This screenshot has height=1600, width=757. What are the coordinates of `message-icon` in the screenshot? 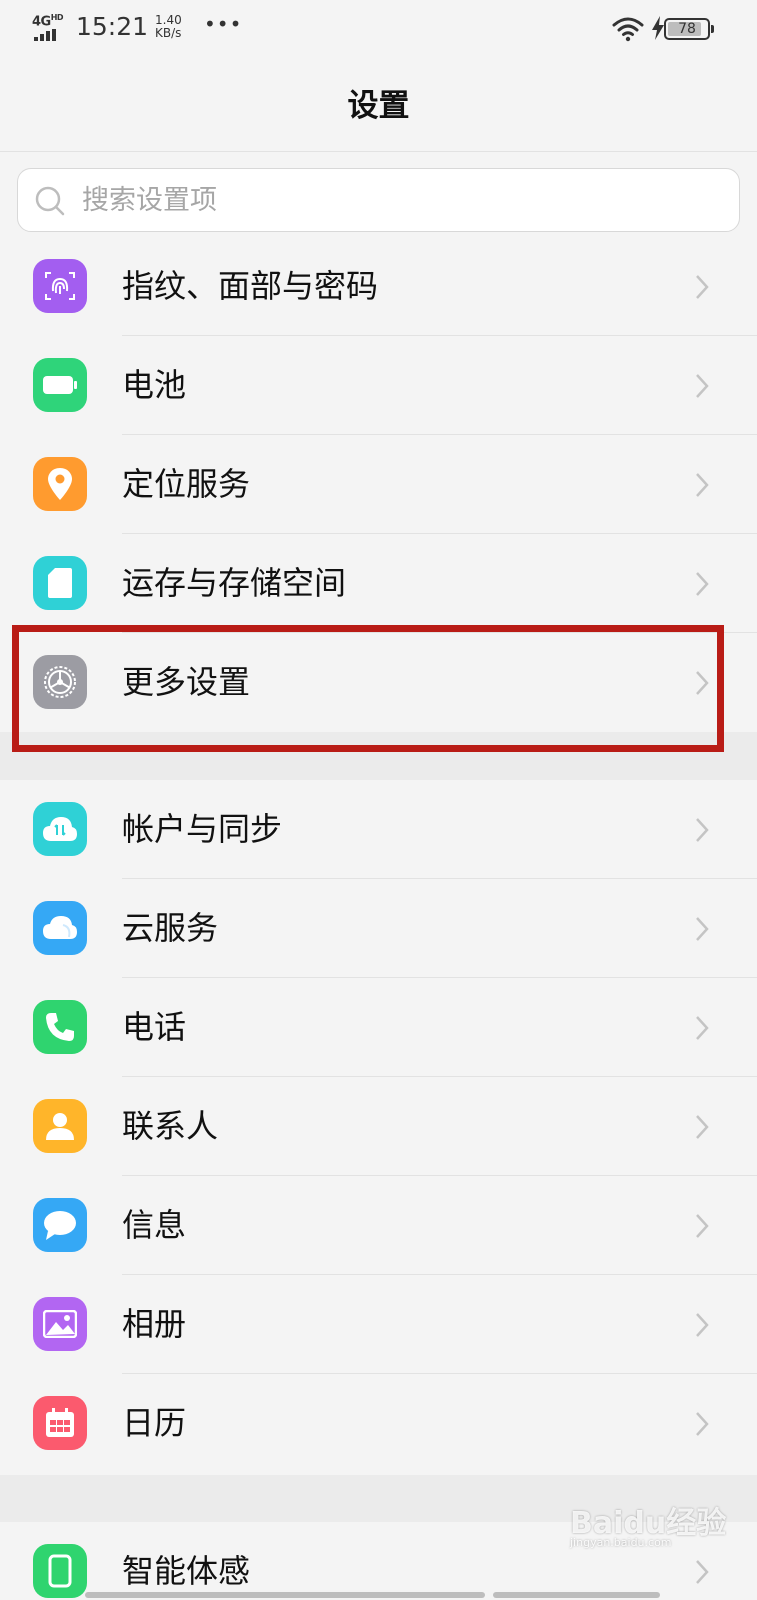 It's located at (60, 1225).